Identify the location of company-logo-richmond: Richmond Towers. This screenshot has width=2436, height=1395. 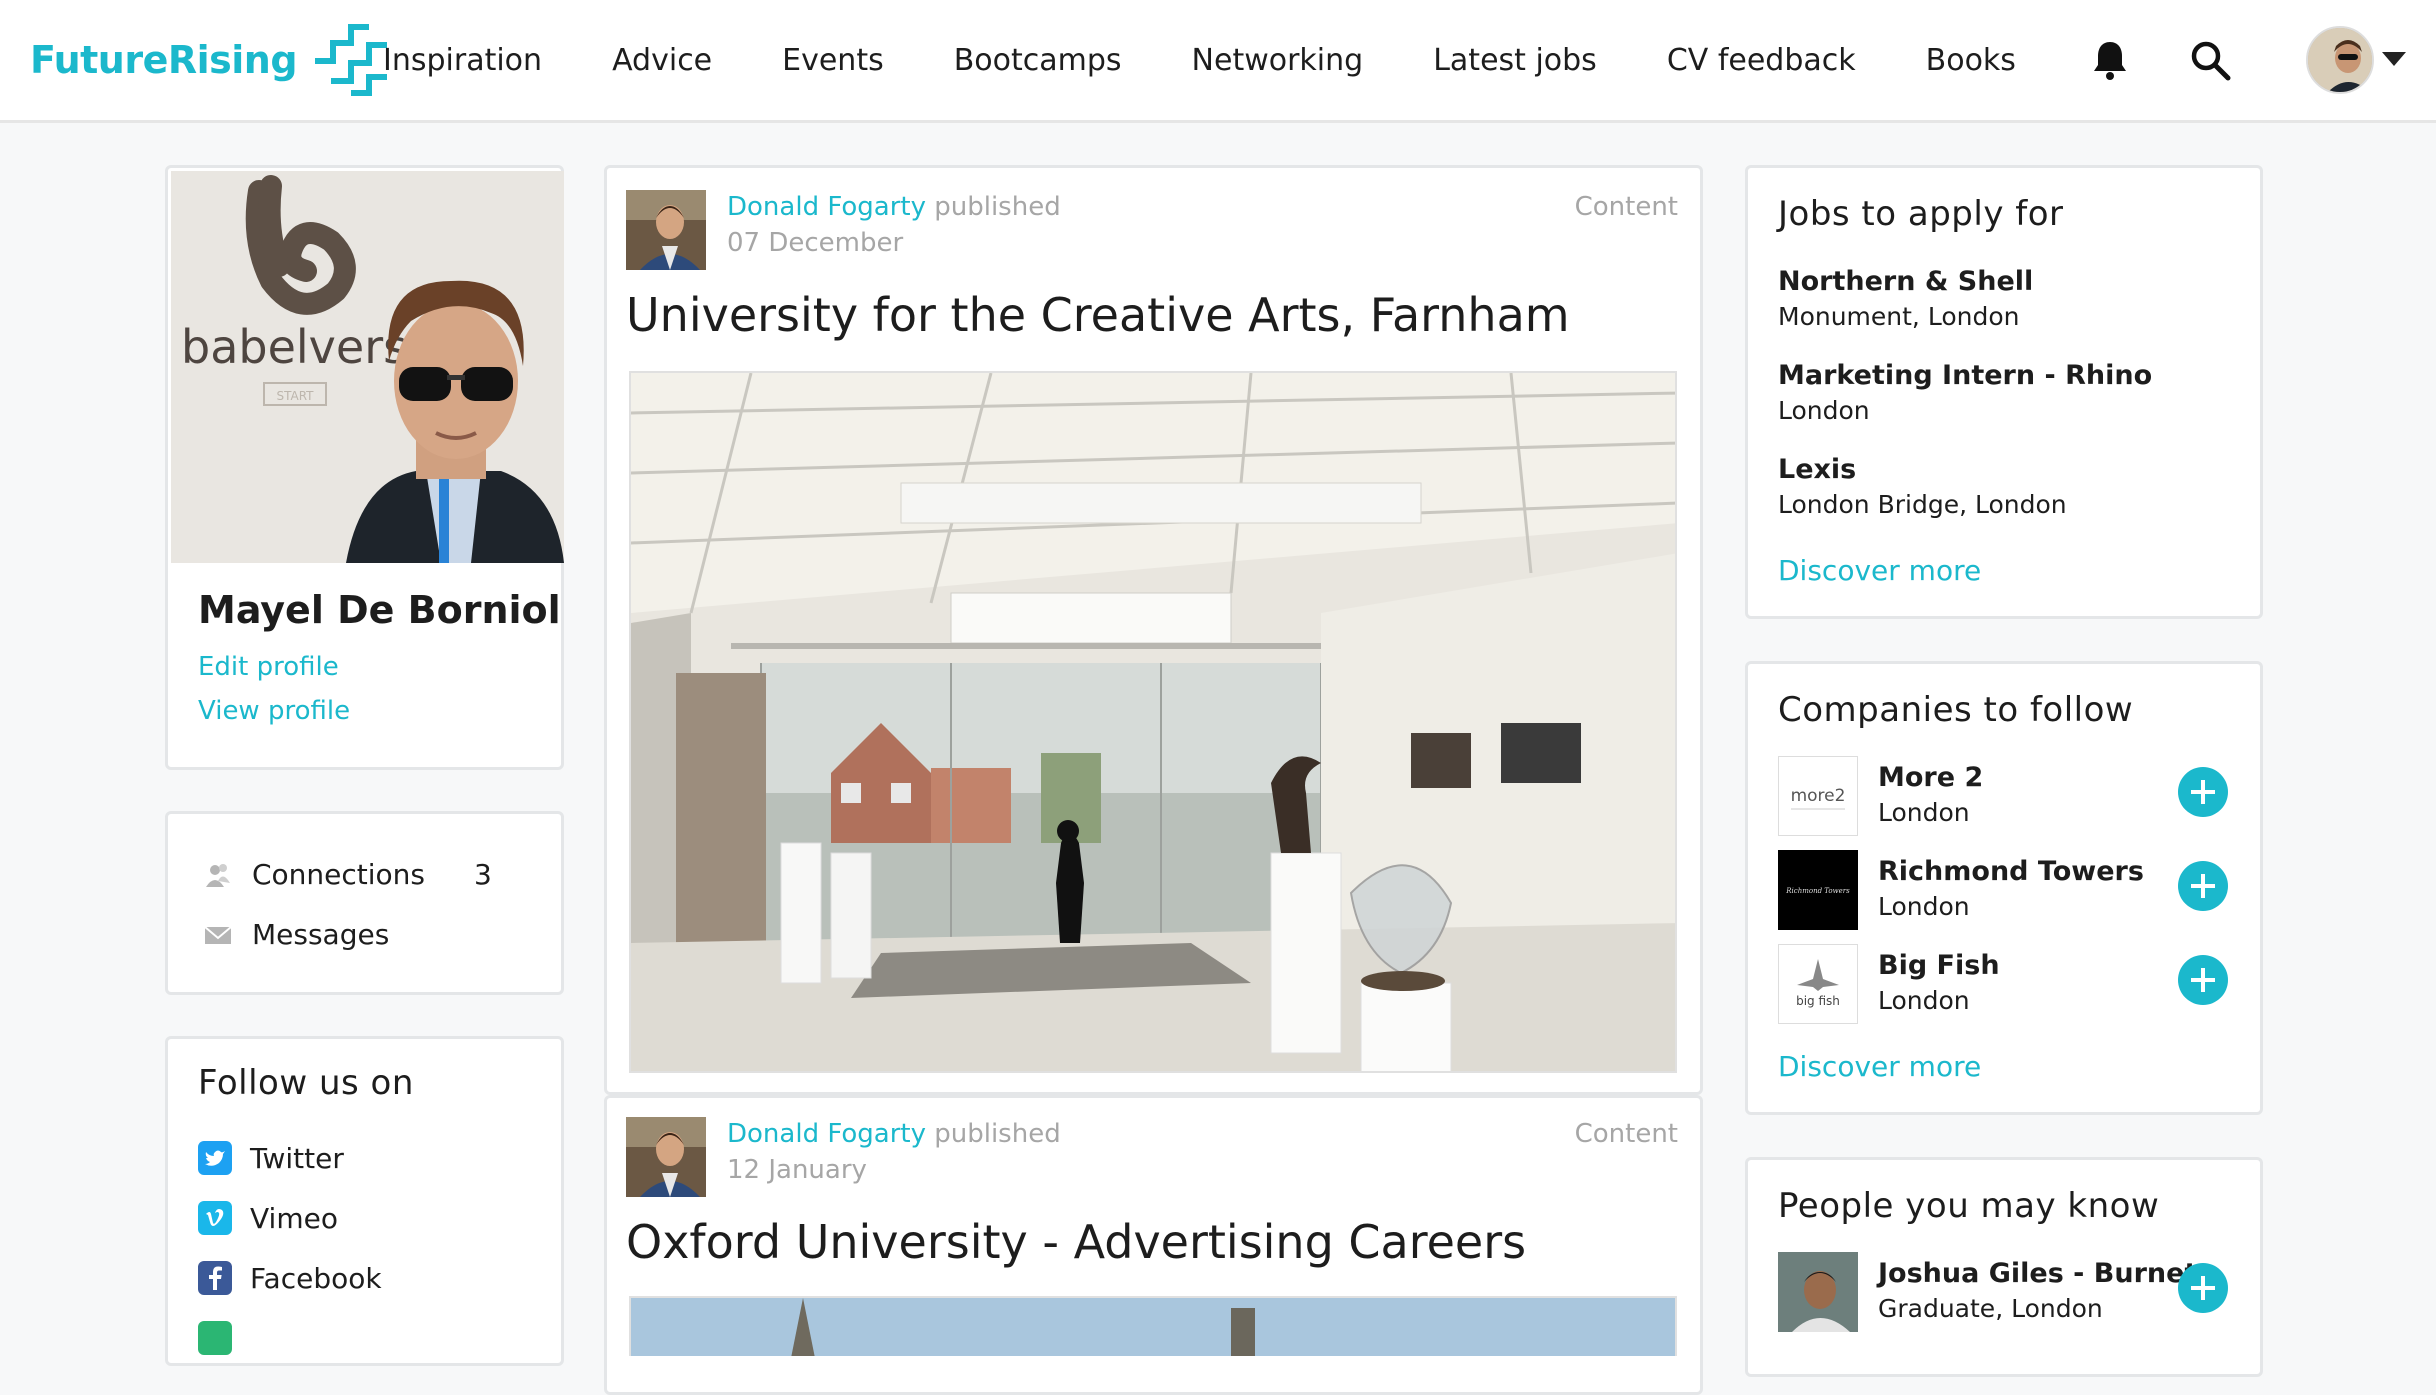
(1818, 890).